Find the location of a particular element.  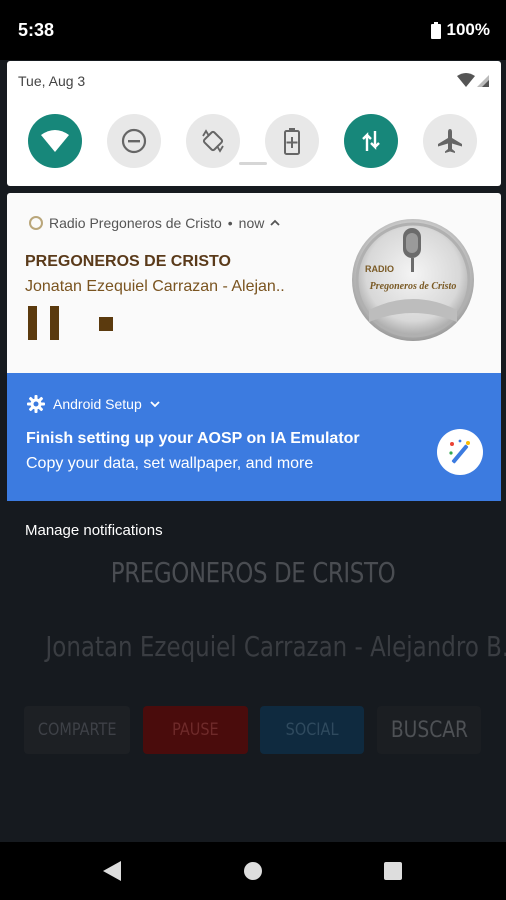

media-notification-header: Radio Pregoneros de Cristo • now is located at coordinates (154, 223).